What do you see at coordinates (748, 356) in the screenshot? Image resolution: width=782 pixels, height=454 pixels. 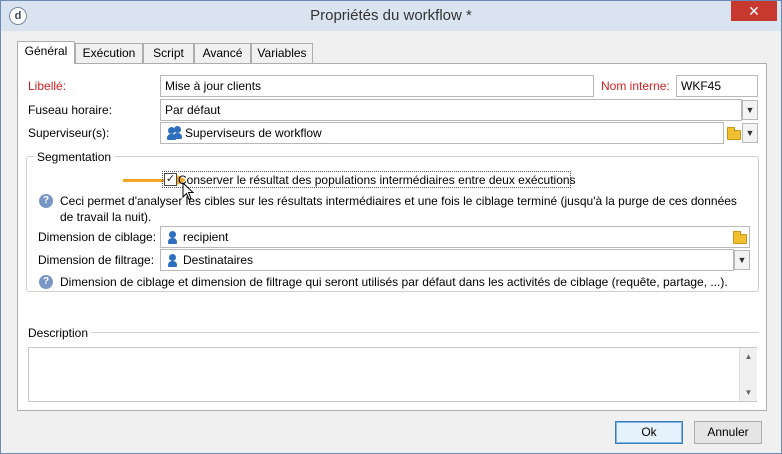 I see `scroll-up-icon: ▲` at bounding box center [748, 356].